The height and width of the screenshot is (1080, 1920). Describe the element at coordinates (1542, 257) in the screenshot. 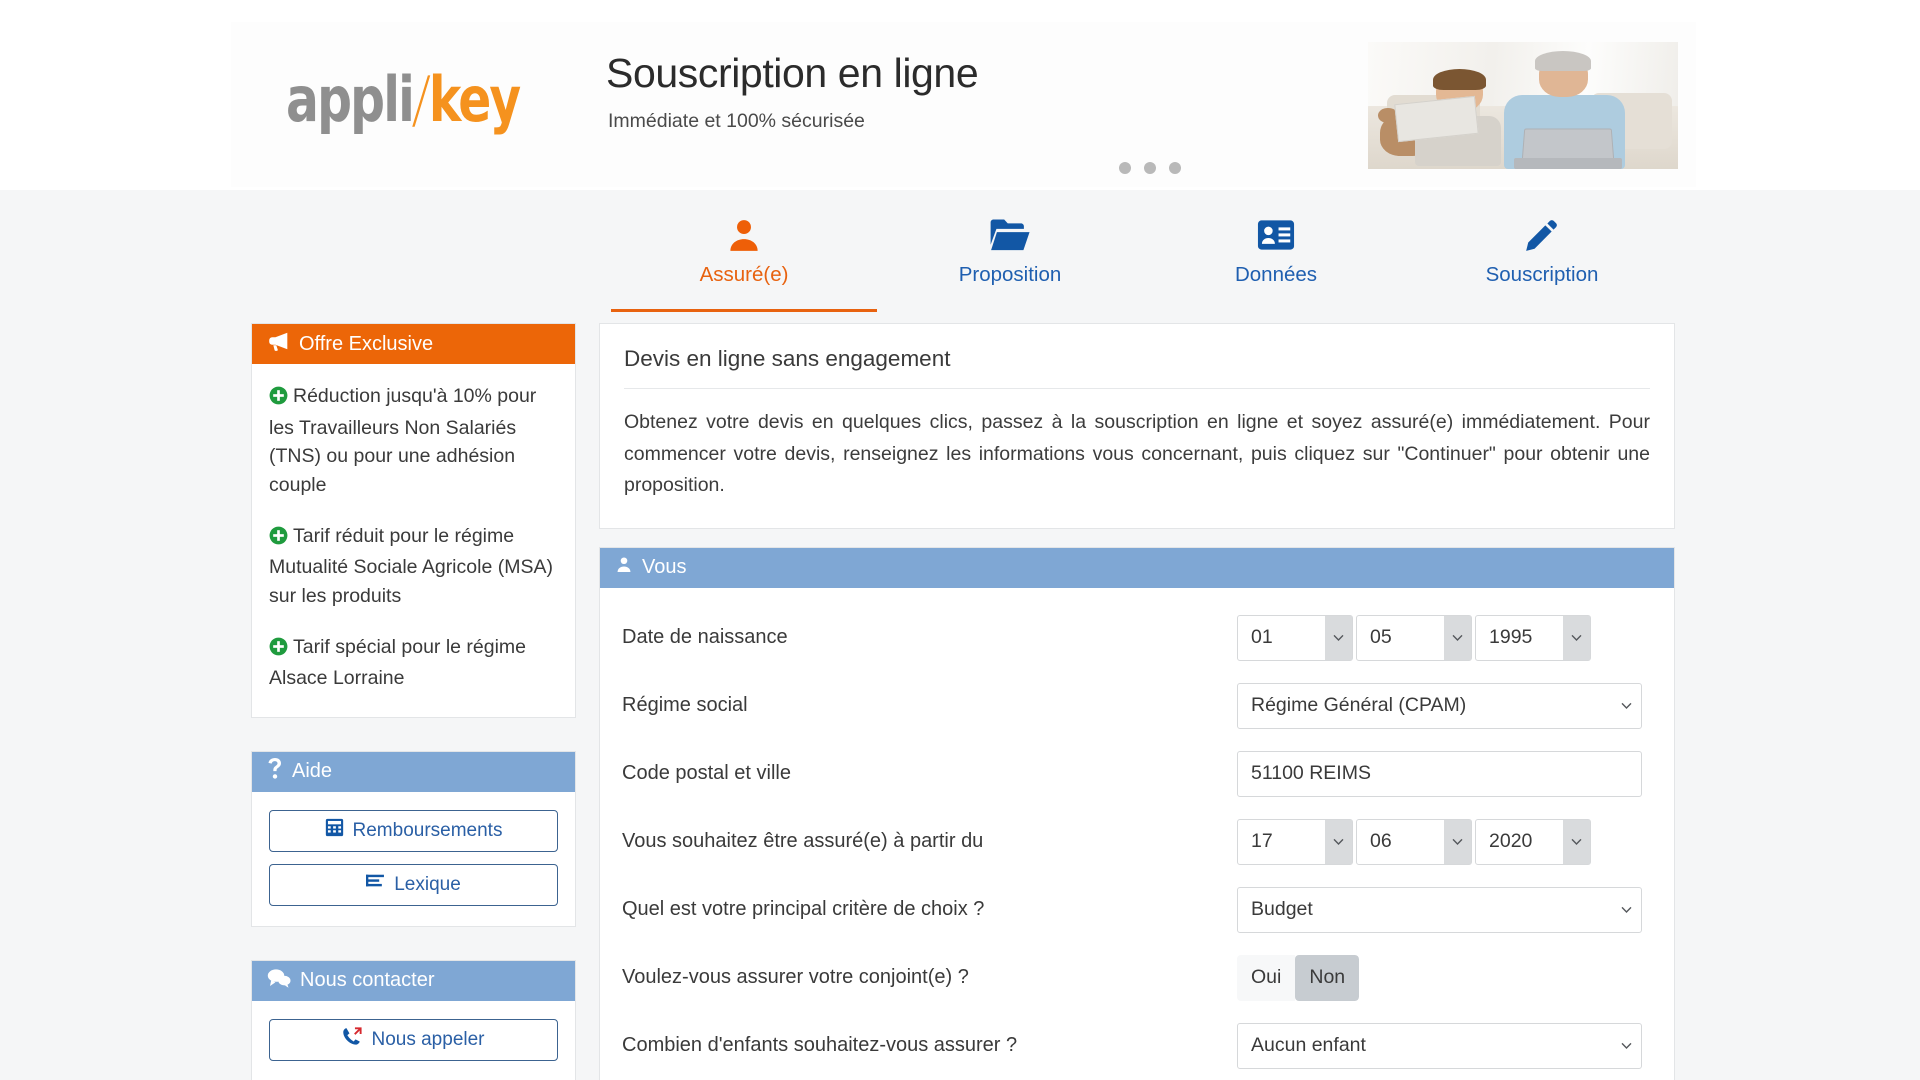

I see `tab-souscription: Souscription` at that location.